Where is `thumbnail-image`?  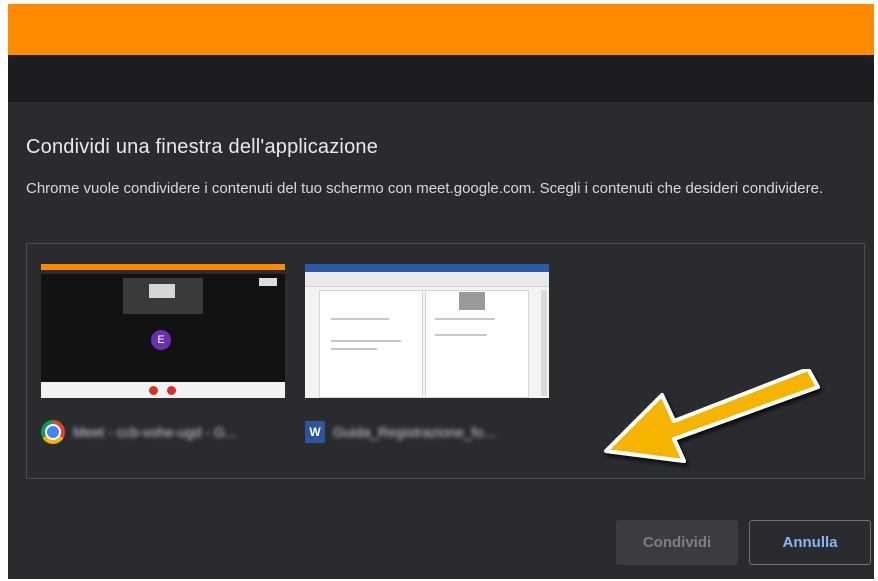 thumbnail-image is located at coordinates (472, 301).